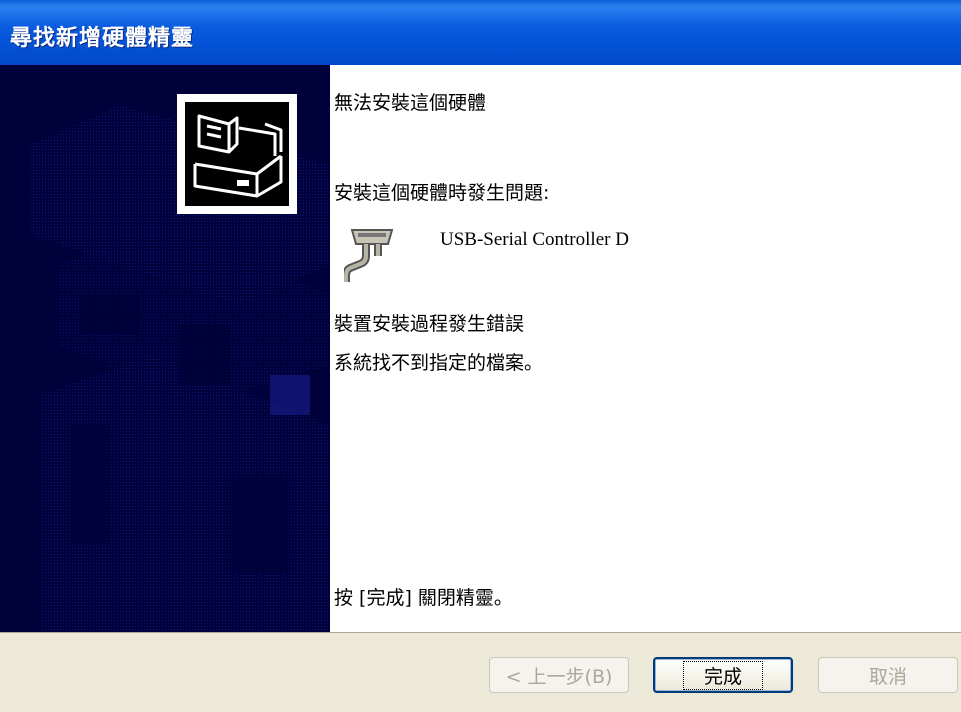  I want to click on back-button: < 上一步(B), so click(559, 675).